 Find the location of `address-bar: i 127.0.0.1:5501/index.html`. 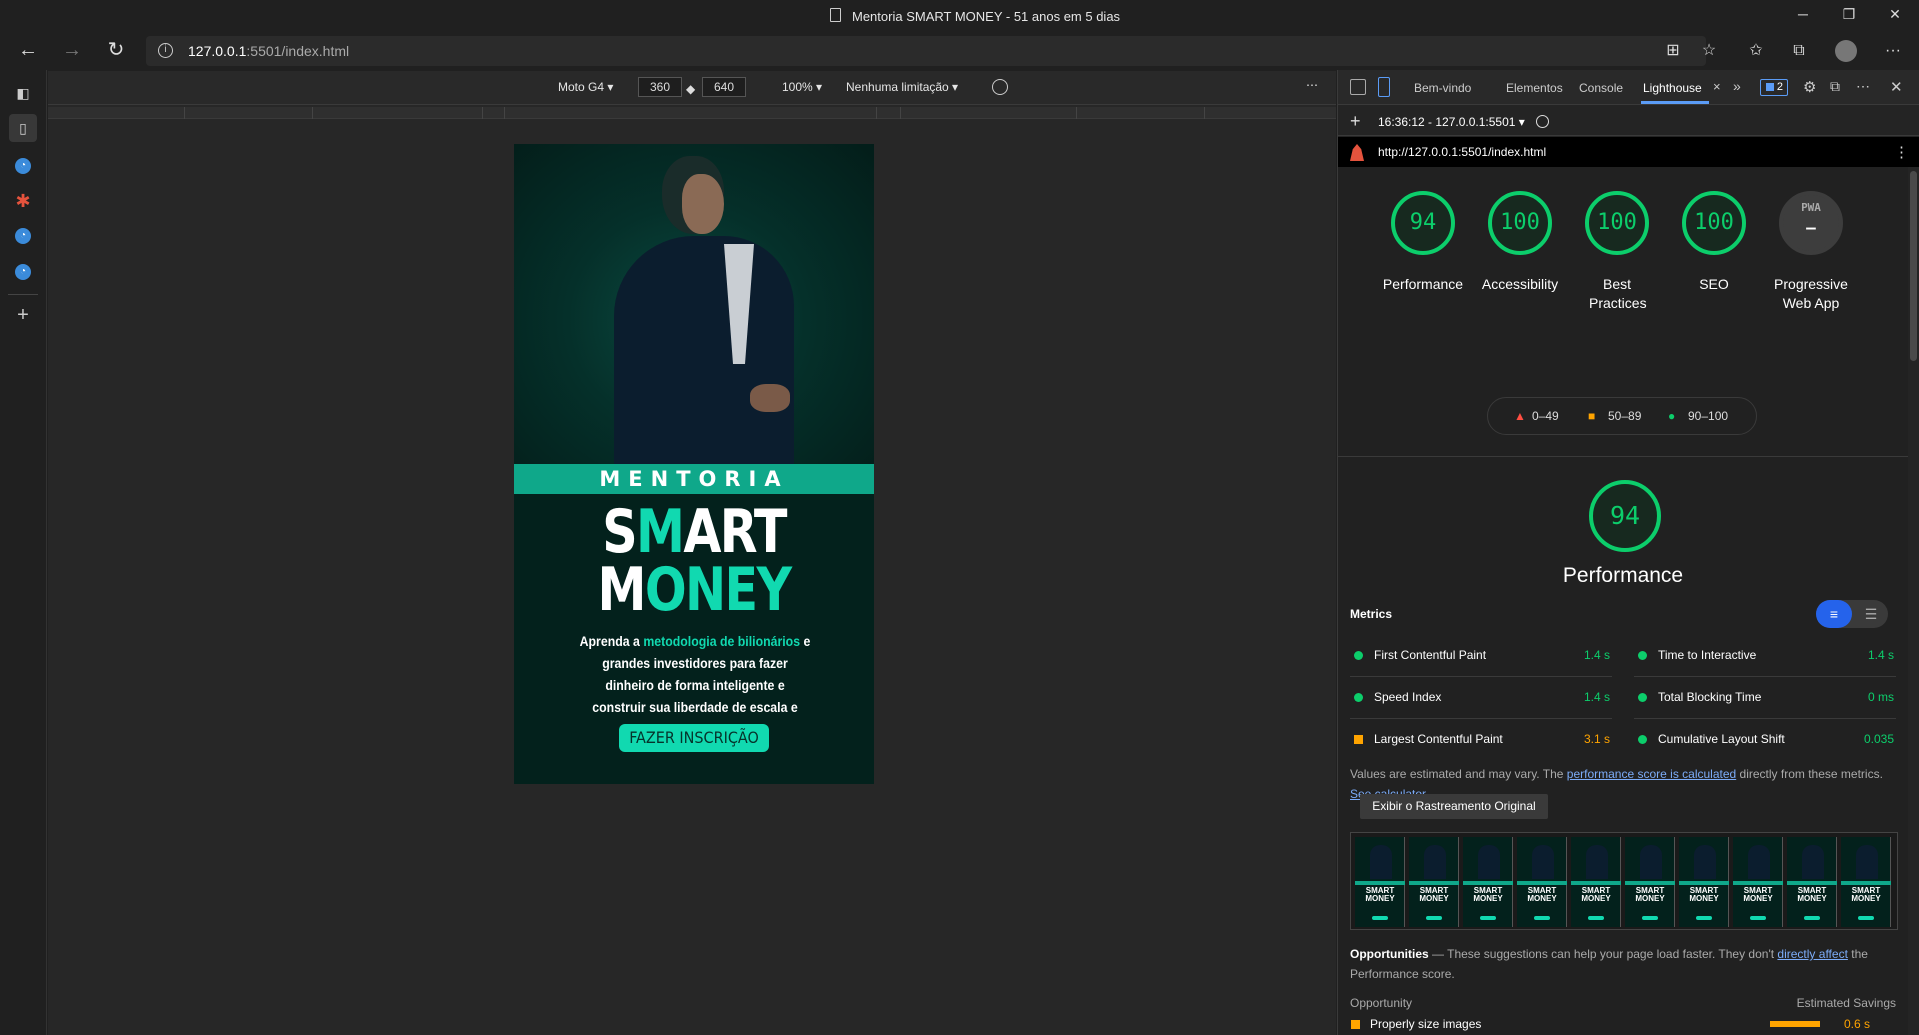

address-bar: i 127.0.0.1:5501/index.html is located at coordinates (926, 51).